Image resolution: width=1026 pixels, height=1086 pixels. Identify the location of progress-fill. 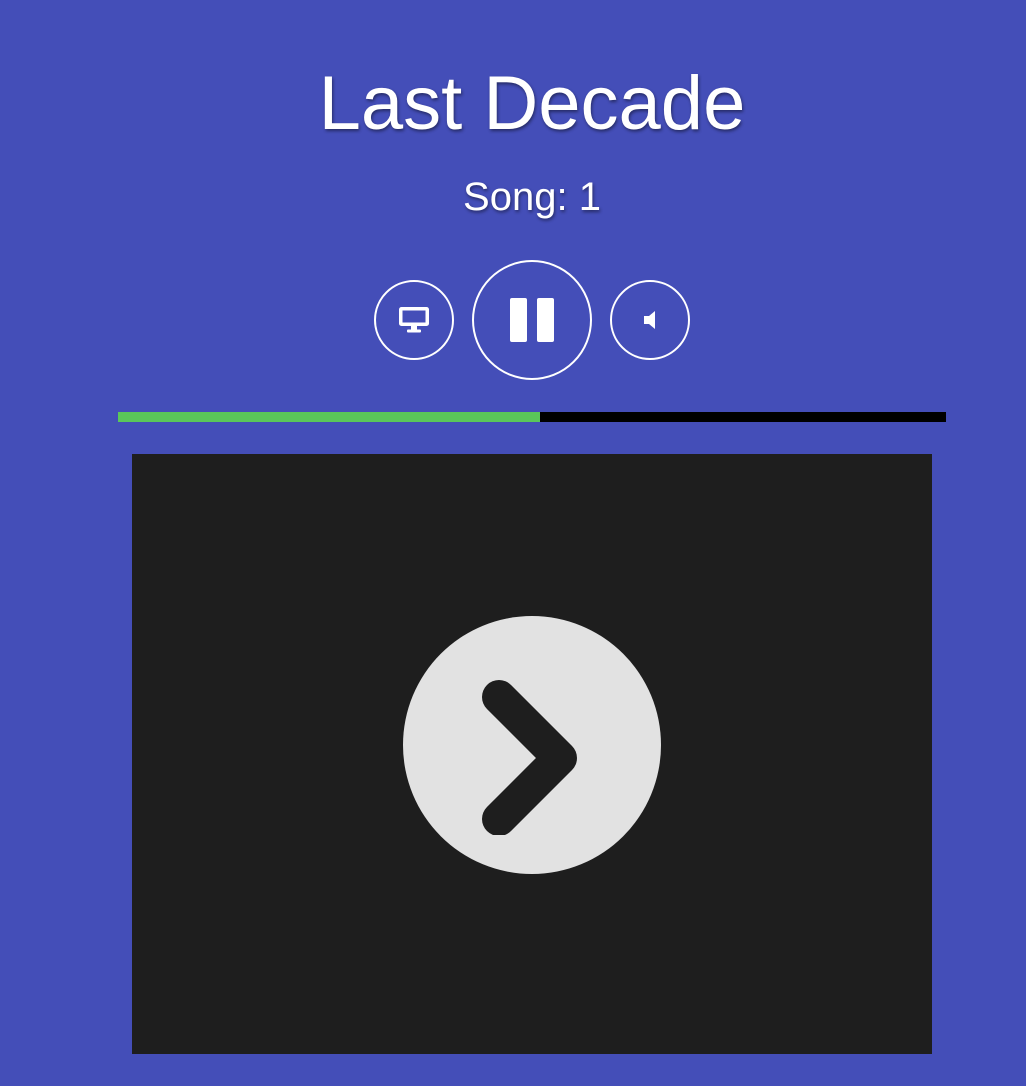
(329, 417).